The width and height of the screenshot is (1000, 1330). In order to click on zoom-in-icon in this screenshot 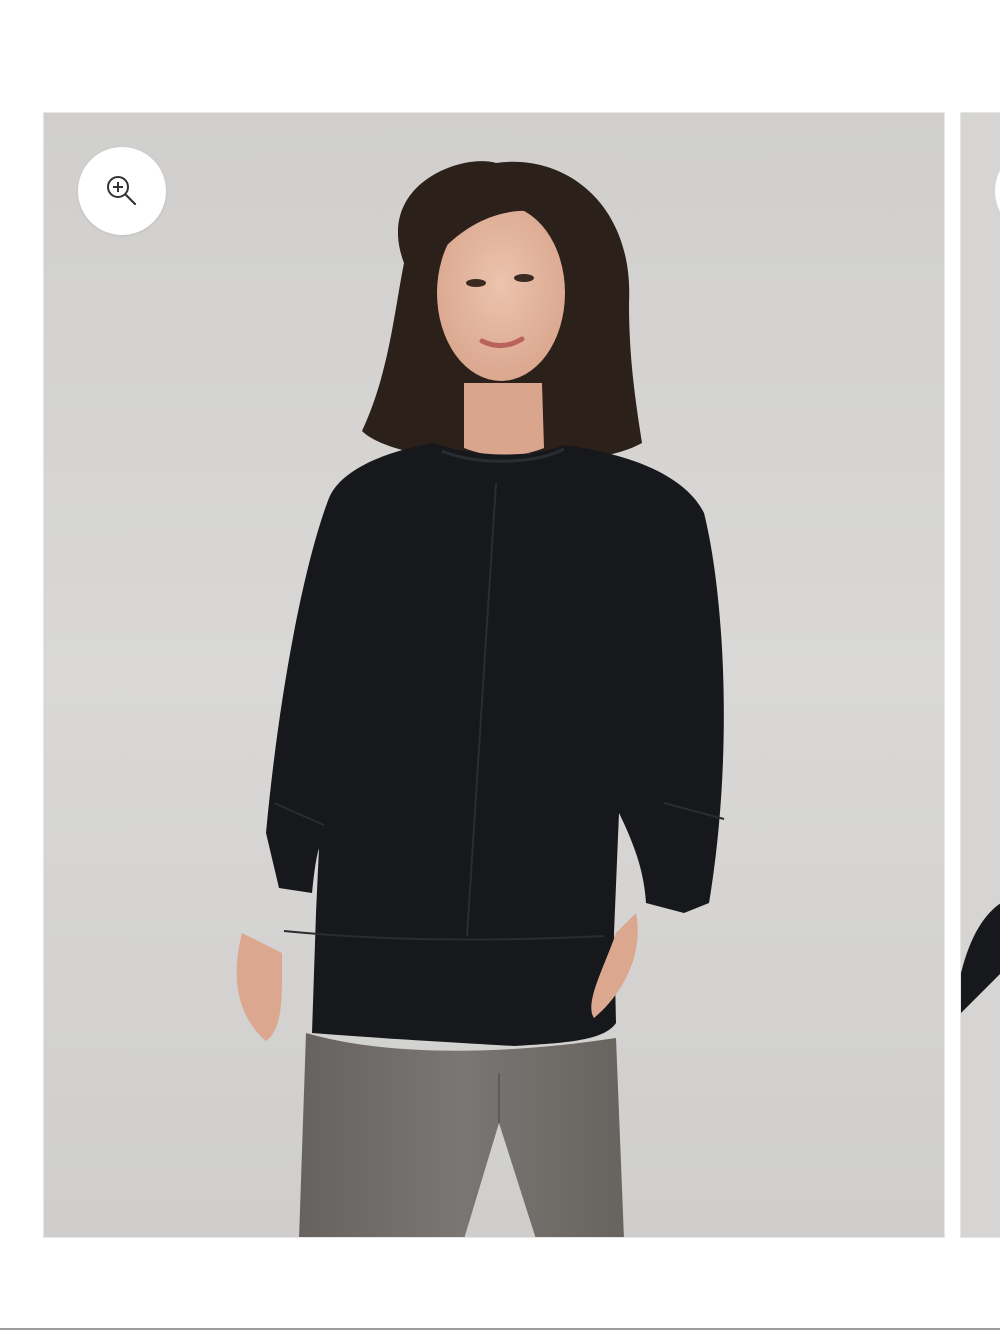, I will do `click(122, 191)`.